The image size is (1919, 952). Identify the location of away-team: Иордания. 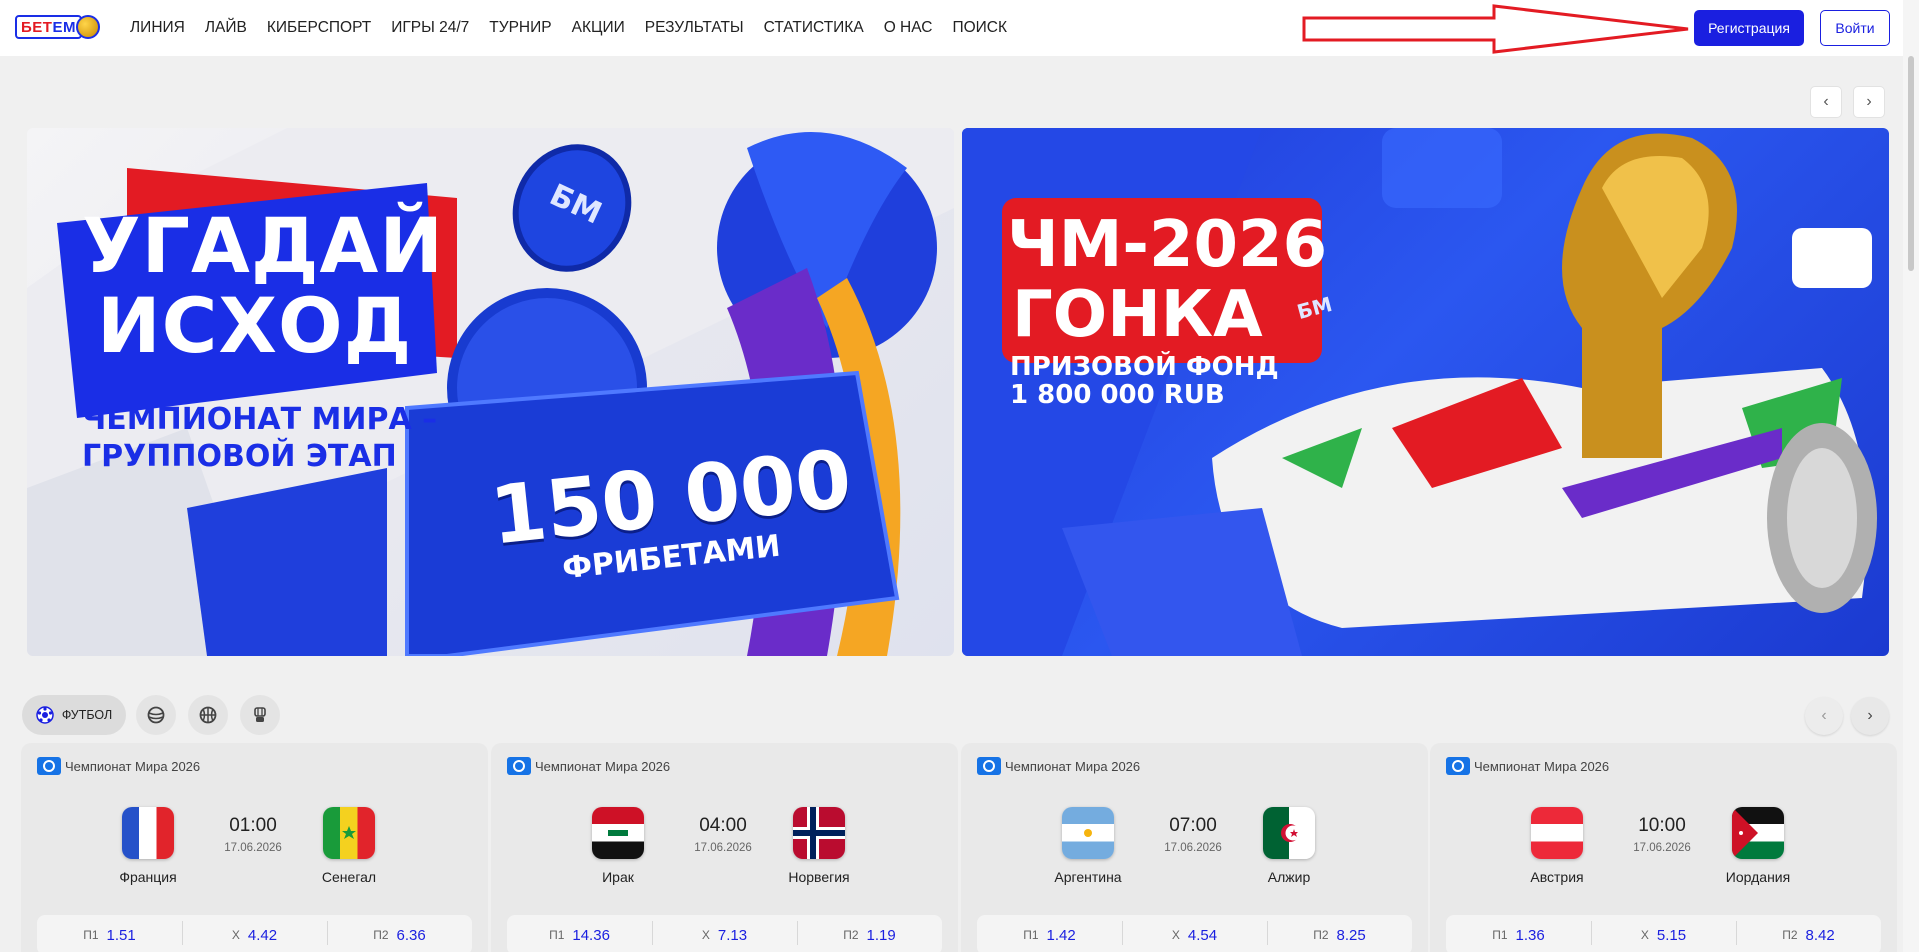
(1758, 846).